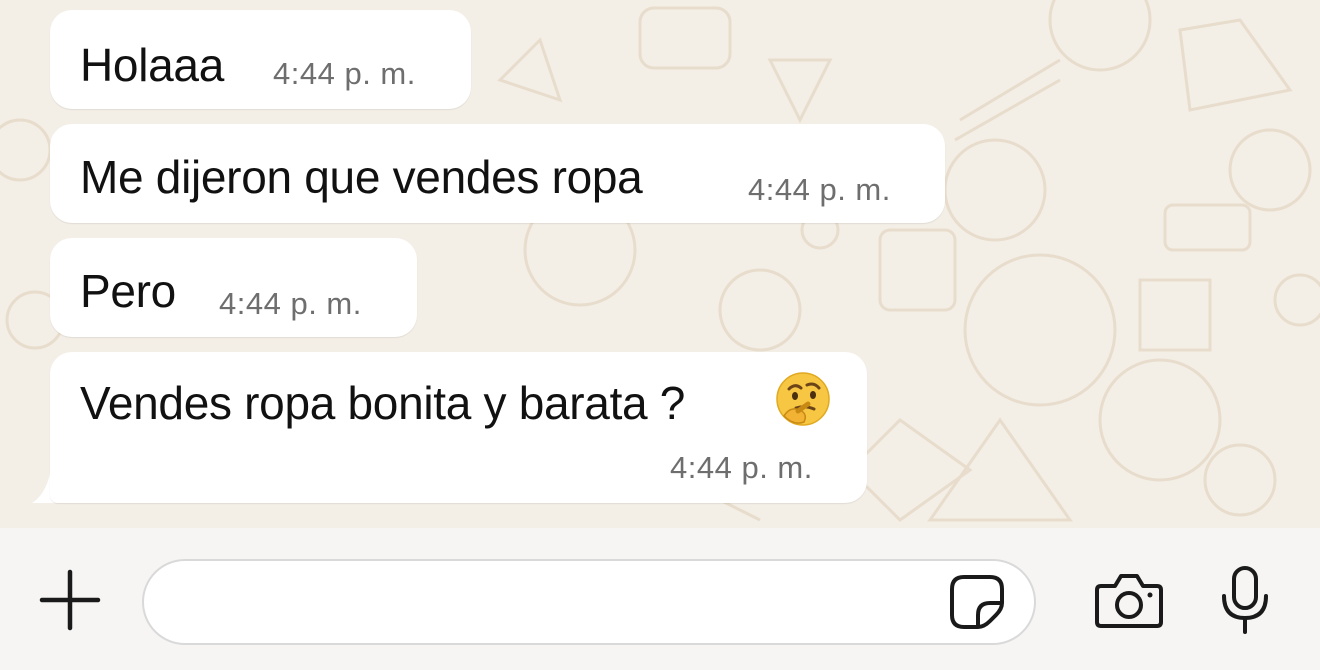  What do you see at coordinates (152, 65) in the screenshot?
I see `message-text: Holaaa` at bounding box center [152, 65].